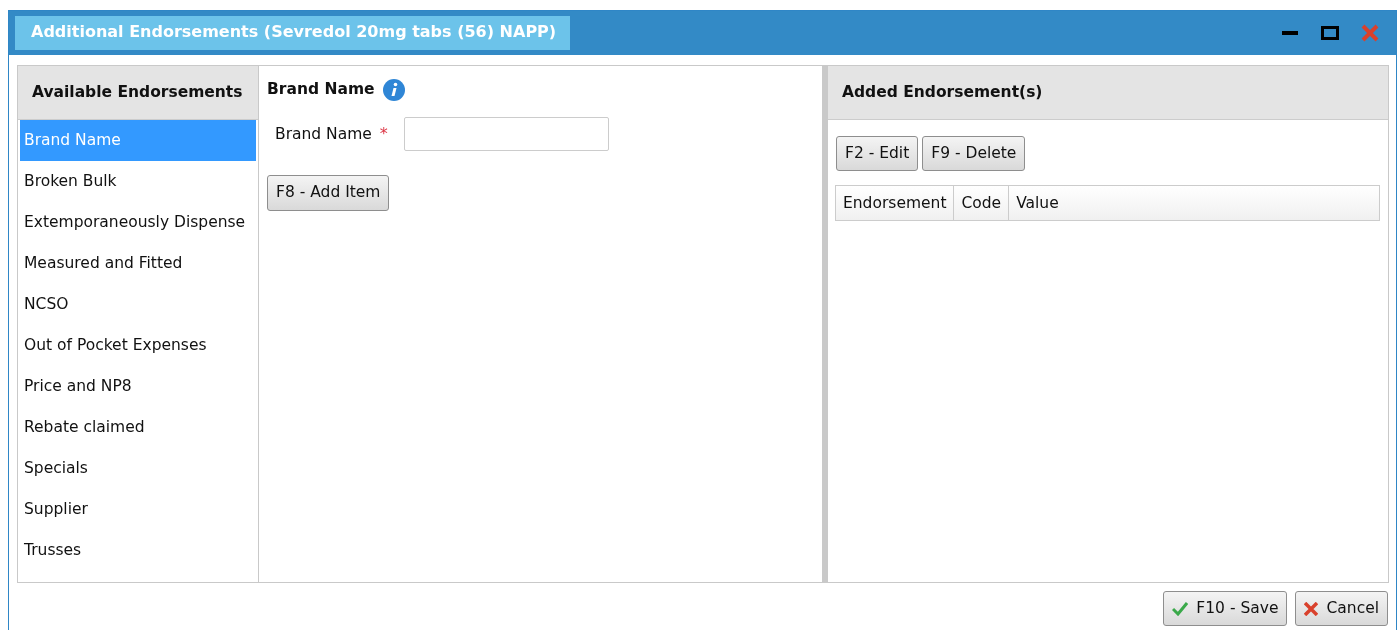  I want to click on field-label: Brand Name, so click(323, 134).